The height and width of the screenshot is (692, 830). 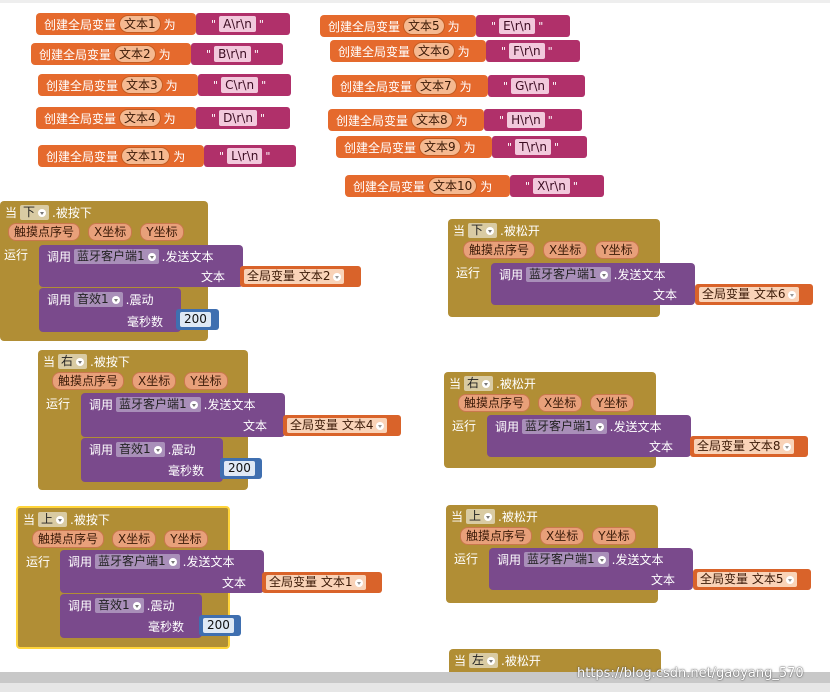 I want to click on string-block: " C\r\n ", so click(x=244, y=85).